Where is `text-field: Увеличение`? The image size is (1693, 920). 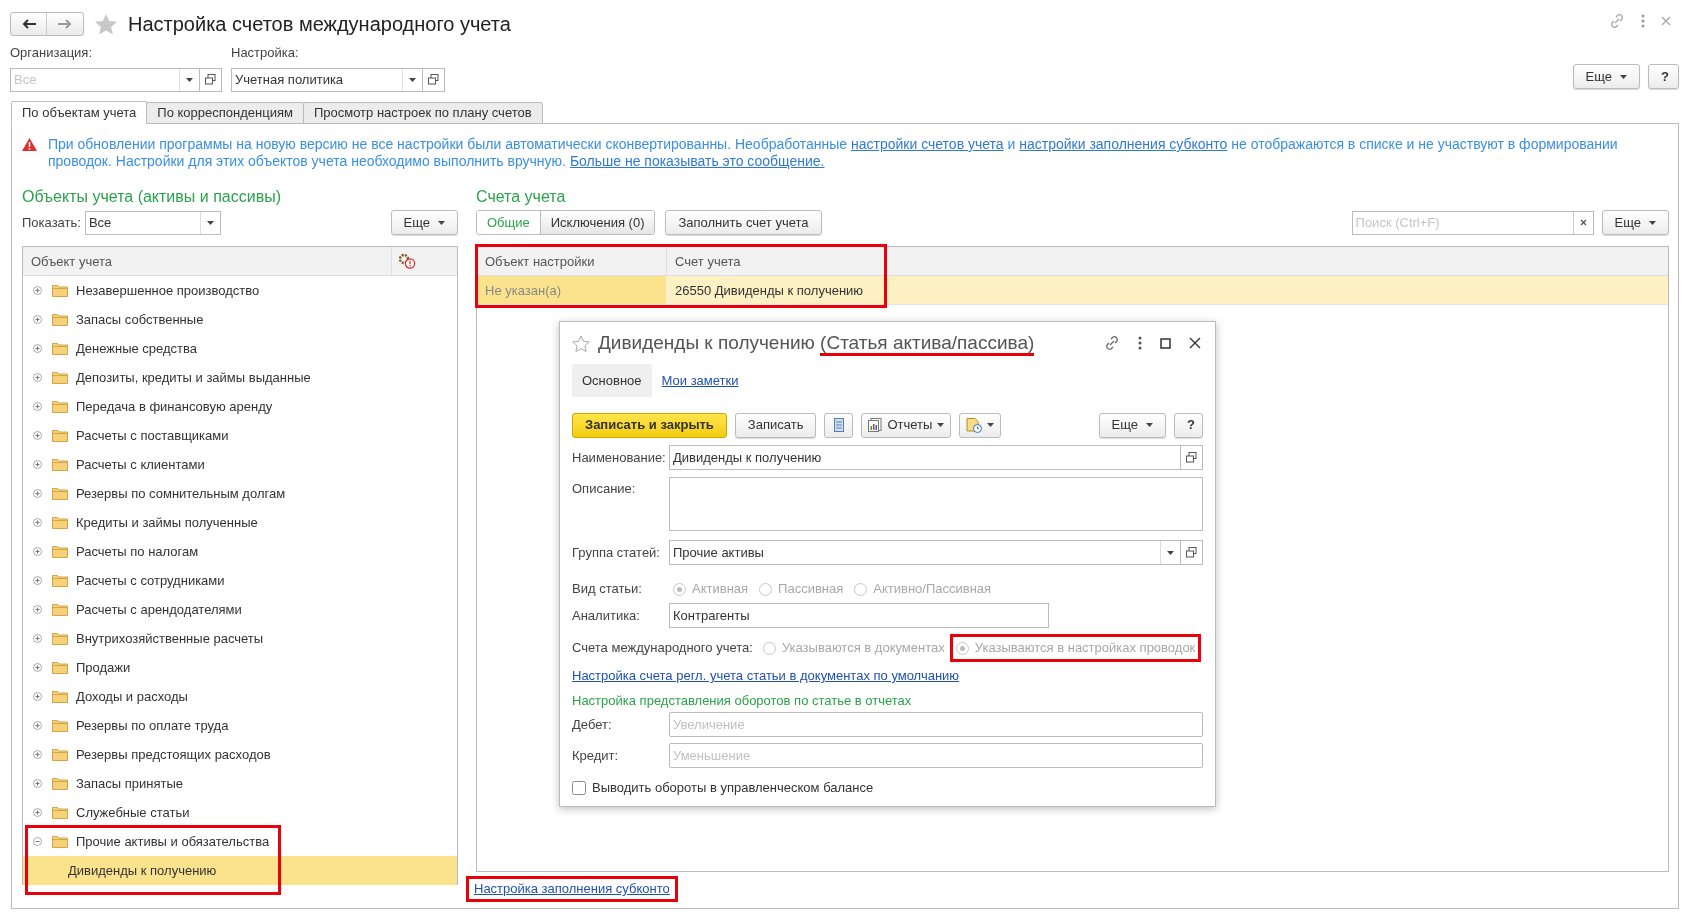
text-field: Увеличение is located at coordinates (936, 724).